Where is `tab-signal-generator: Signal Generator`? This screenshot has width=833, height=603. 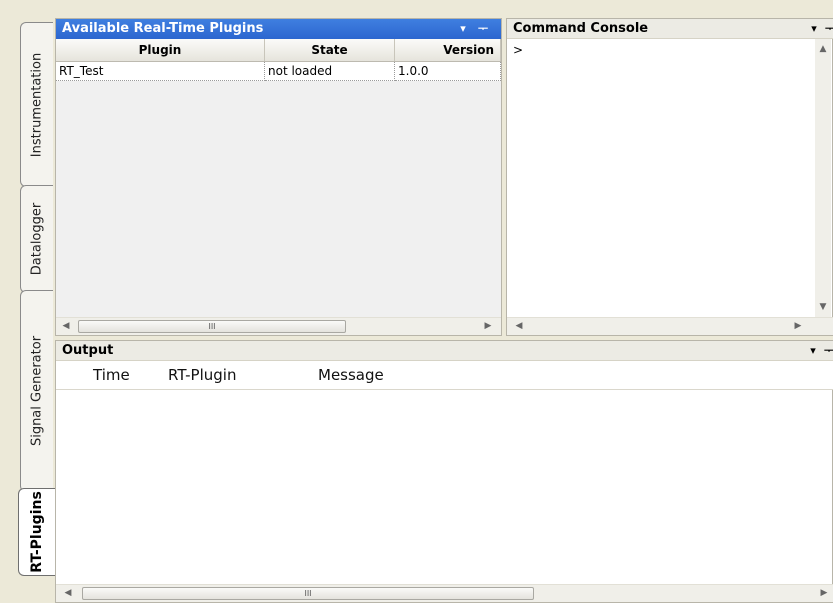 tab-signal-generator: Signal Generator is located at coordinates (36, 391).